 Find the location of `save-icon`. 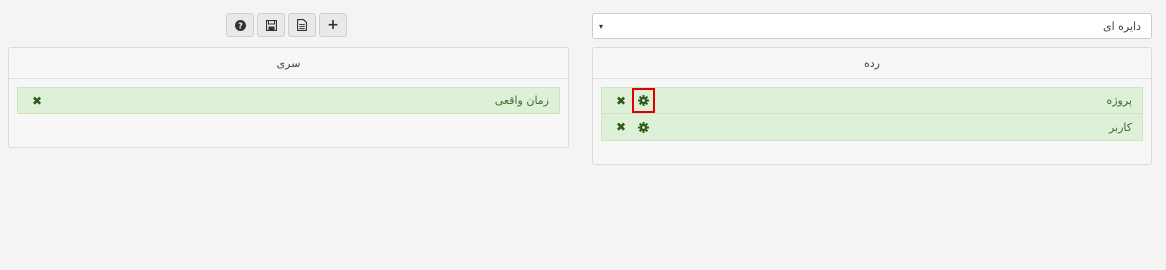

save-icon is located at coordinates (271, 25).